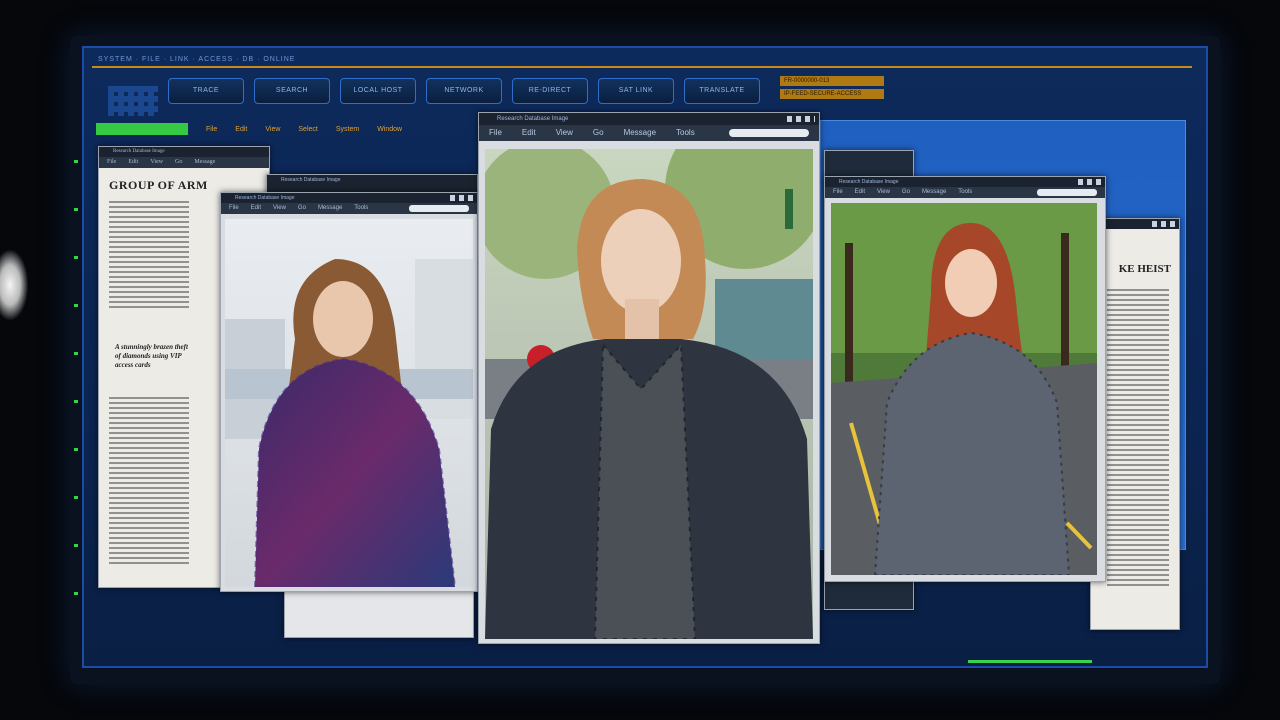 The image size is (1280, 720). Describe the element at coordinates (1030, 661) in the screenshot. I see `progress-bar-green` at that location.